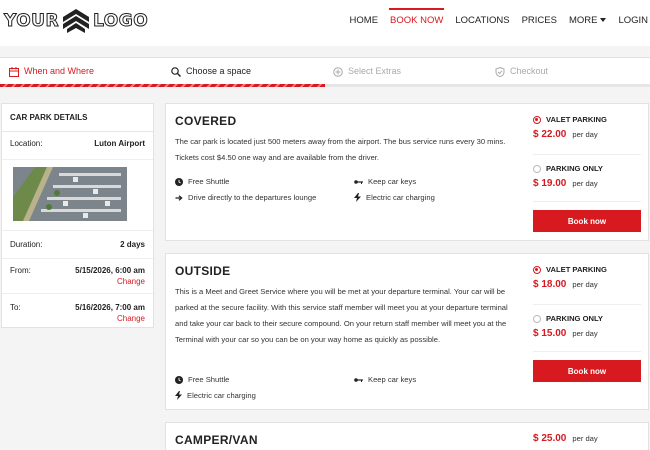  What do you see at coordinates (529, 71) in the screenshot?
I see `step-label: Checkout` at bounding box center [529, 71].